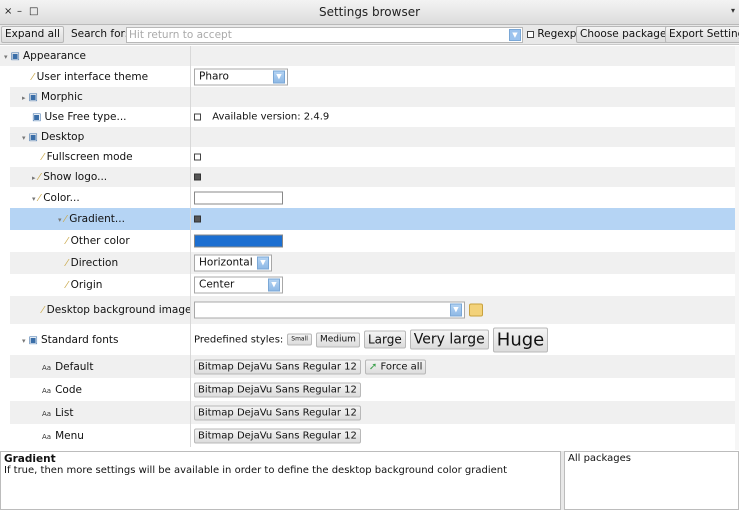  What do you see at coordinates (324, 35) in the screenshot?
I see `search-input: Hit return to accept ▼` at bounding box center [324, 35].